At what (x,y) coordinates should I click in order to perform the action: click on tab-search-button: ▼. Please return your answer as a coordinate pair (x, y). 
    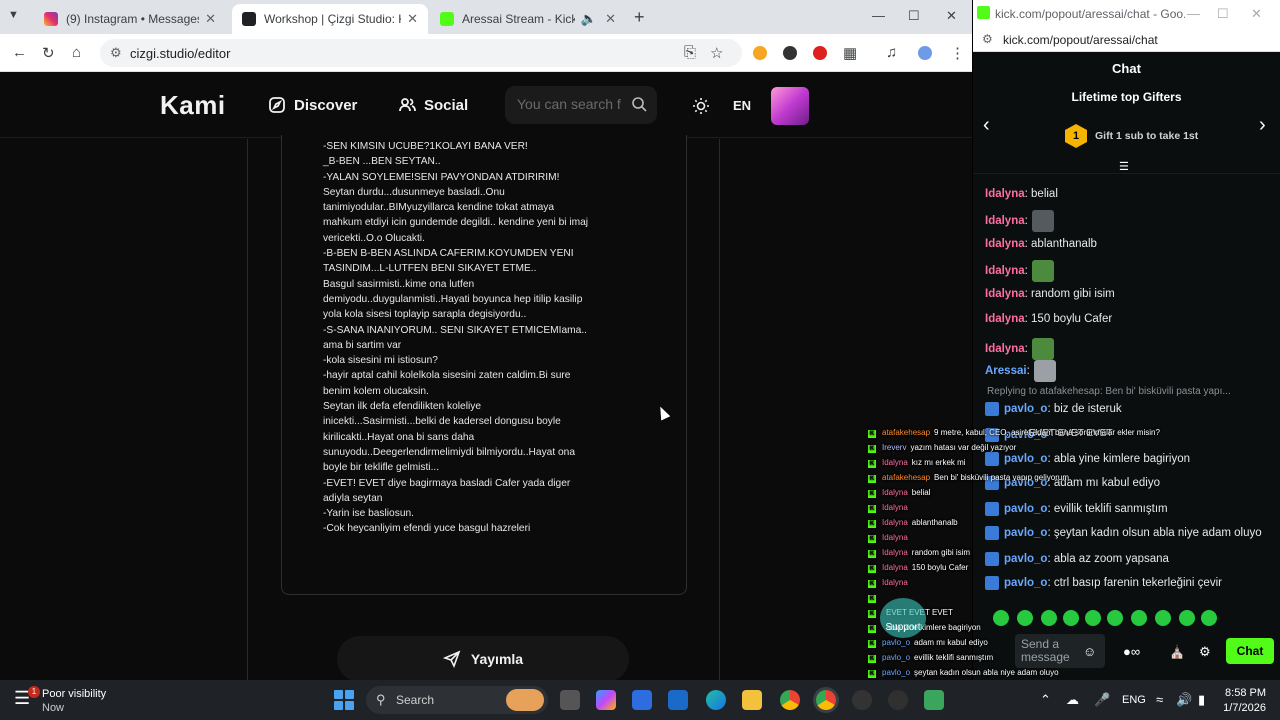
    Looking at the image, I should click on (13, 15).